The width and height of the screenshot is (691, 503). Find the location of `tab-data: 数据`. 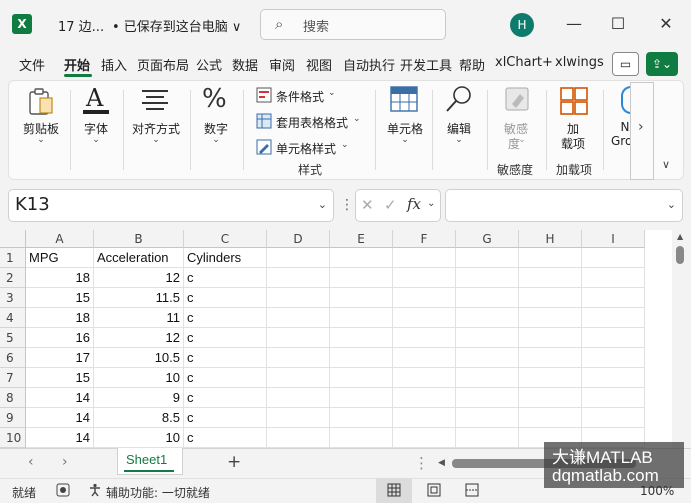

tab-data: 数据 is located at coordinates (245, 65).